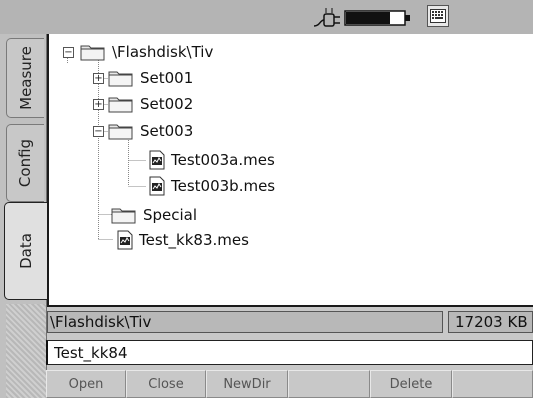 The height and width of the screenshot is (398, 533). Describe the element at coordinates (167, 78) in the screenshot. I see `tree-item-label: Set001` at that location.